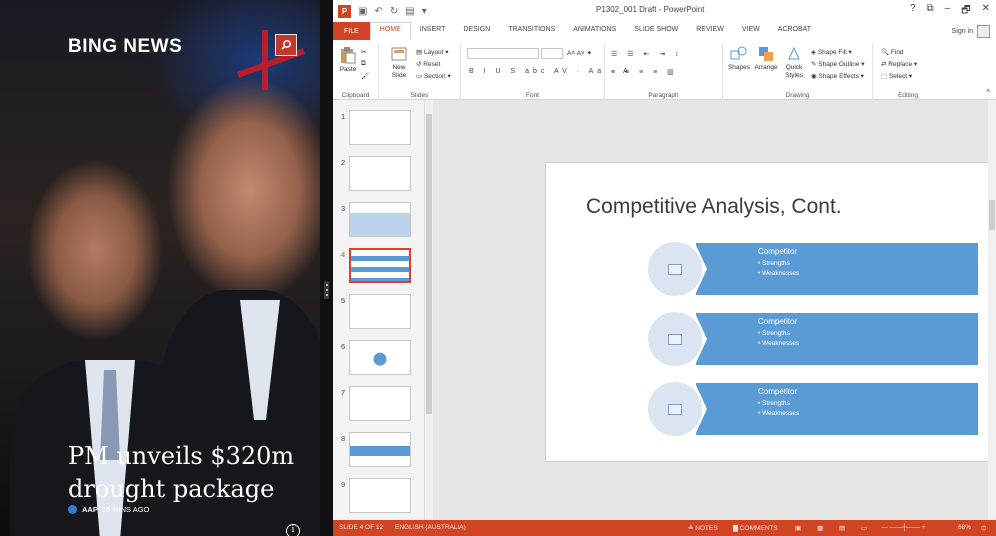  What do you see at coordinates (892, 52) in the screenshot?
I see `find-button: 🔍 Find` at bounding box center [892, 52].